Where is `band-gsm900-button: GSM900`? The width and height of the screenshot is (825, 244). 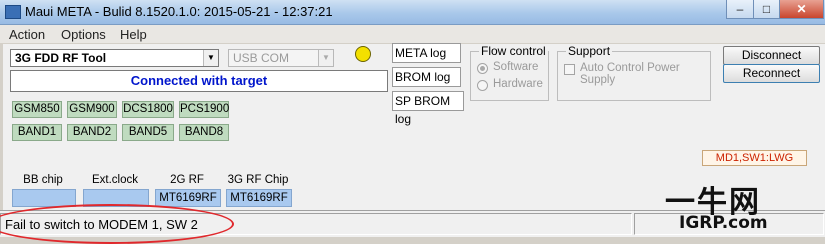 band-gsm900-button: GSM900 is located at coordinates (92, 109).